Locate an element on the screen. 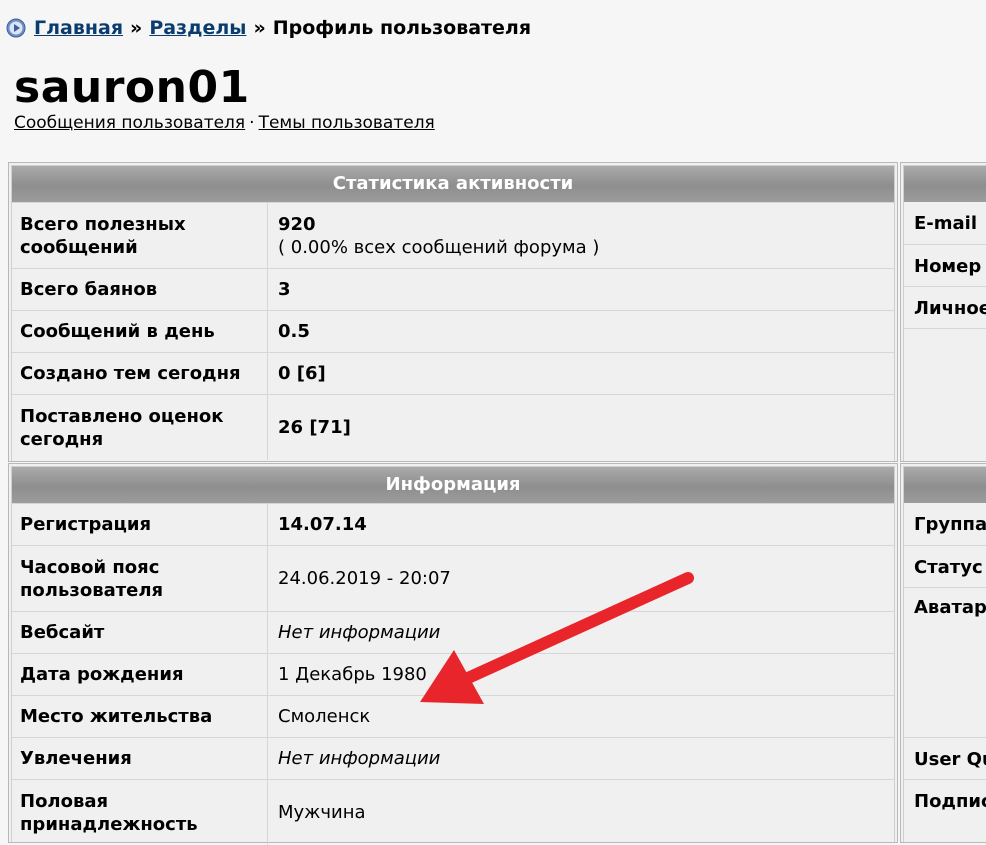 Image resolution: width=986 pixels, height=845 pixels. group-panel: Группа Статус Аватар User Qu Подпис is located at coordinates (943, 653).